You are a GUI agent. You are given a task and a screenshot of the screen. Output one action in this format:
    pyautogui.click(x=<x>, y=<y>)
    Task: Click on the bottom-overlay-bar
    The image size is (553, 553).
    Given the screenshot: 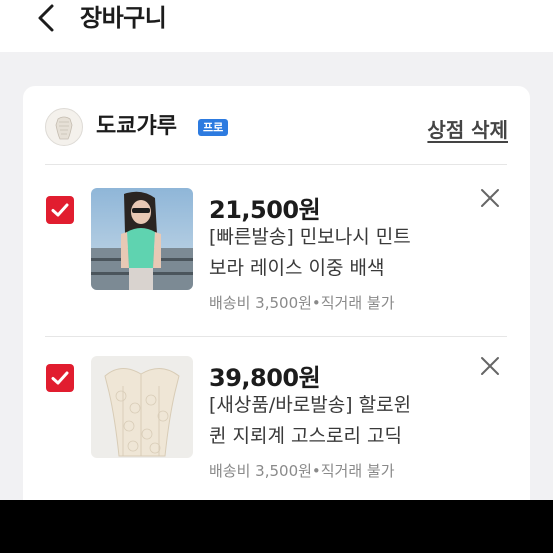 What is the action you would take?
    pyautogui.click(x=276, y=526)
    